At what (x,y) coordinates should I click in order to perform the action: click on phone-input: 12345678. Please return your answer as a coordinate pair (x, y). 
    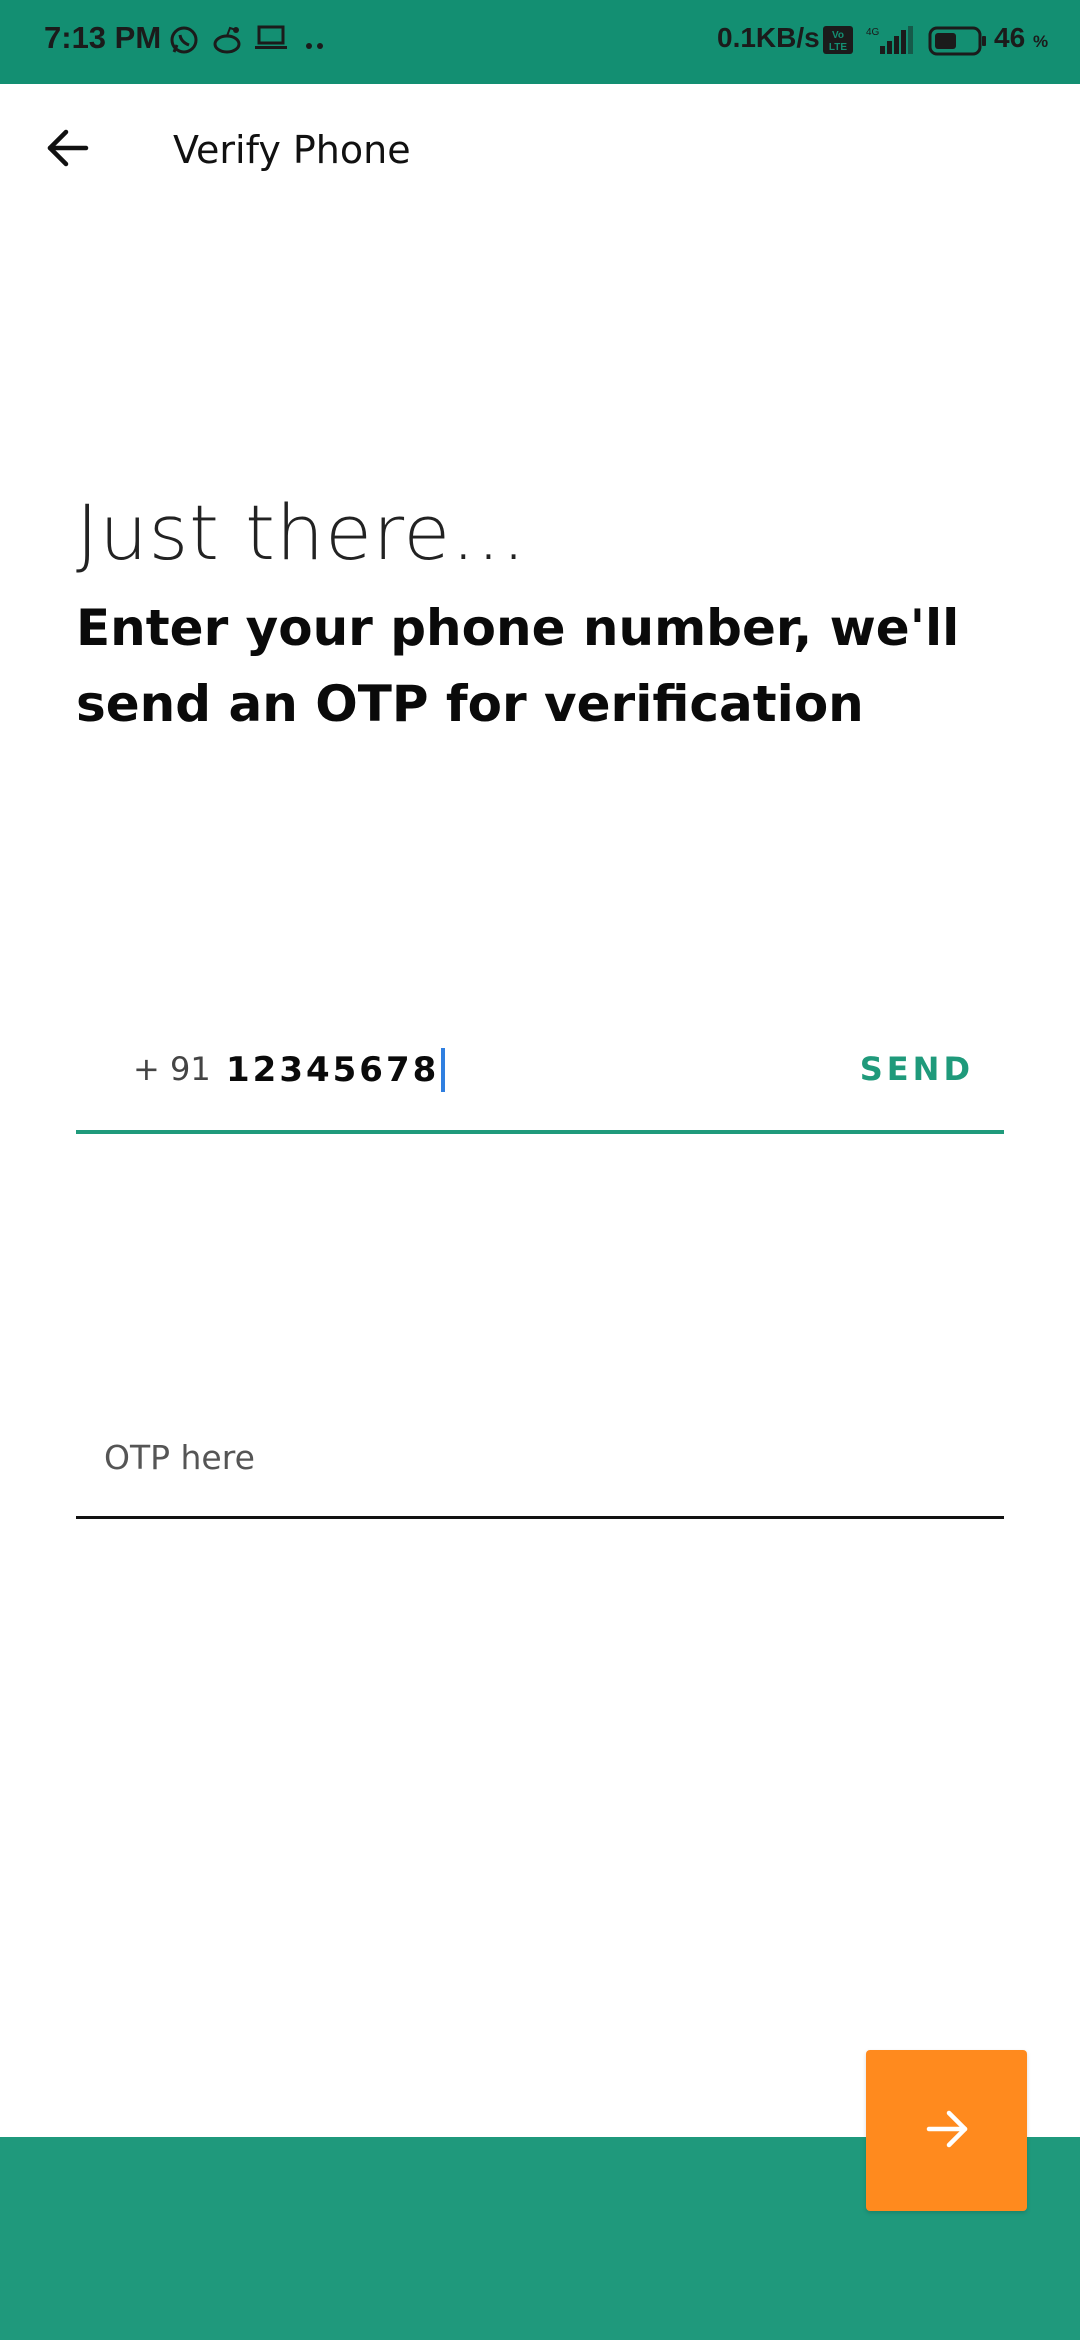
    Looking at the image, I should click on (336, 1070).